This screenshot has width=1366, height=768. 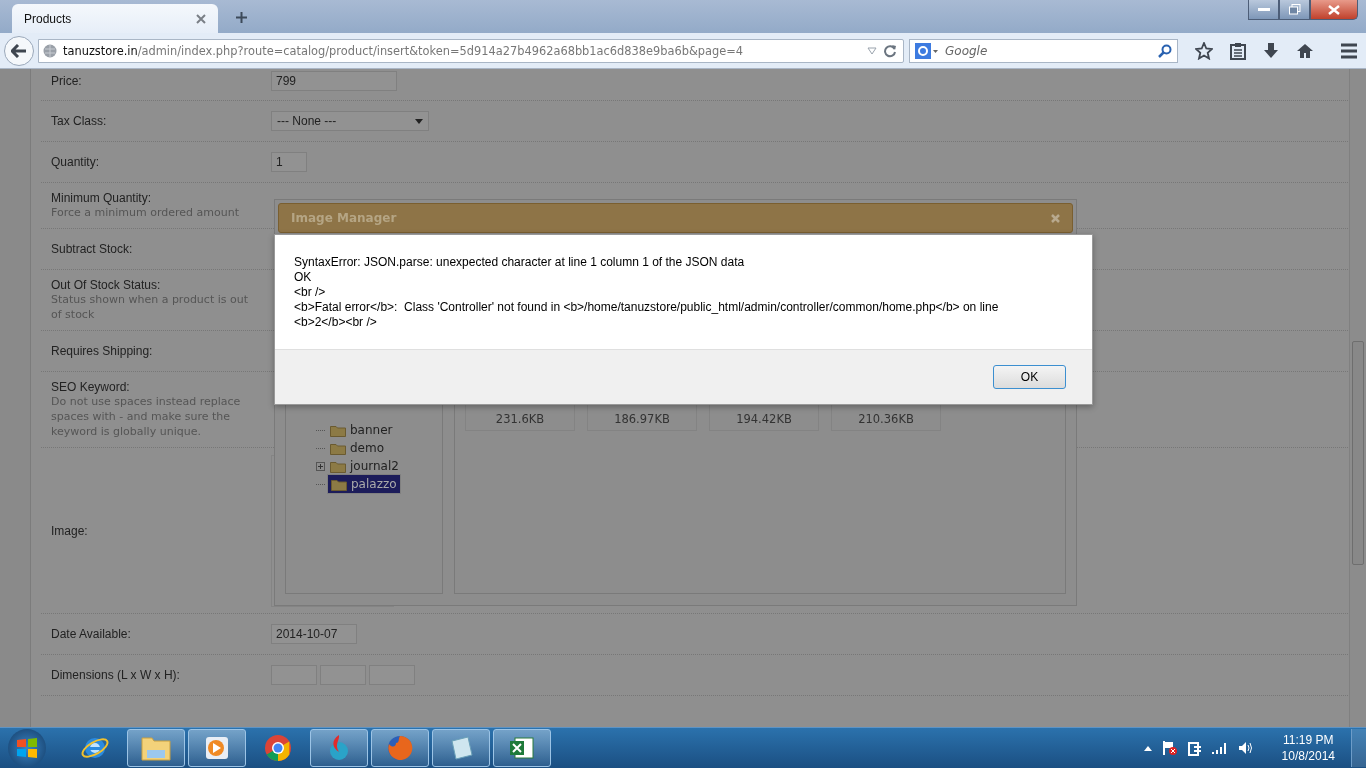 I want to click on clipboard-icon, so click(x=1238, y=50).